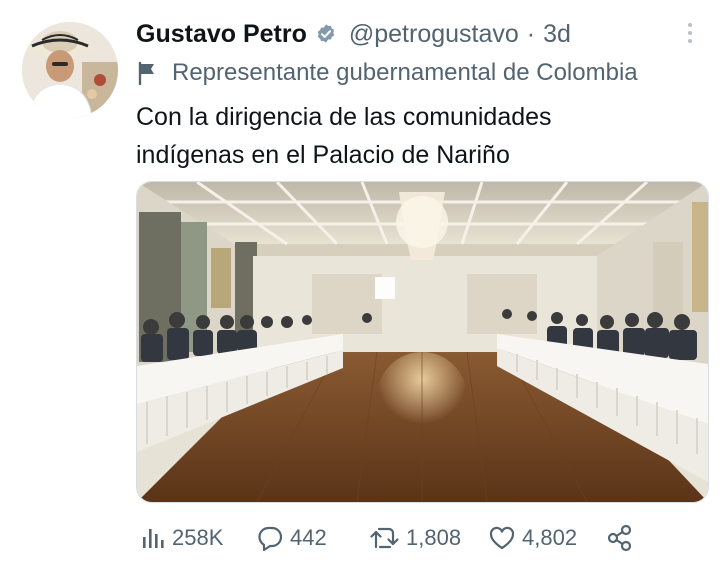 The image size is (720, 566). Describe the element at coordinates (557, 34) in the screenshot. I see `tweet-timestamp: 3d` at that location.